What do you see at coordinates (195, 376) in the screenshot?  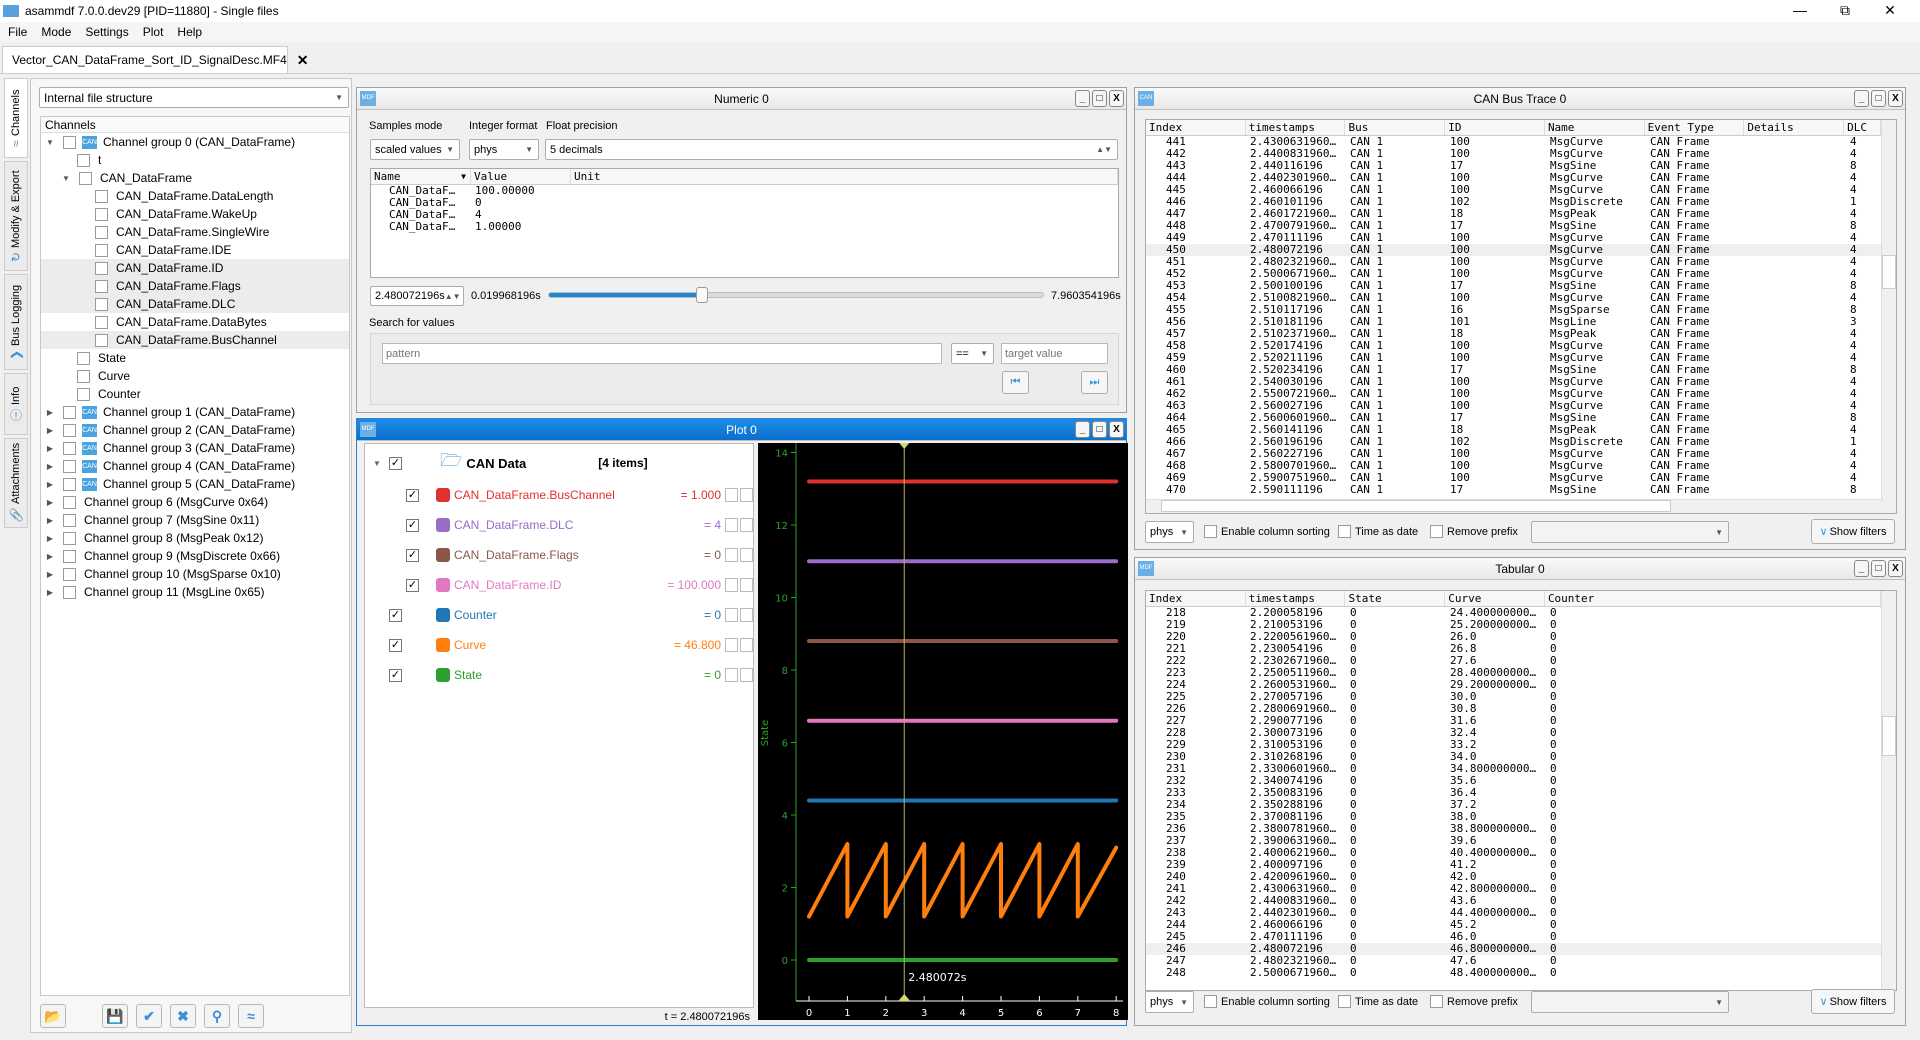 I see `tree-item: Curve` at bounding box center [195, 376].